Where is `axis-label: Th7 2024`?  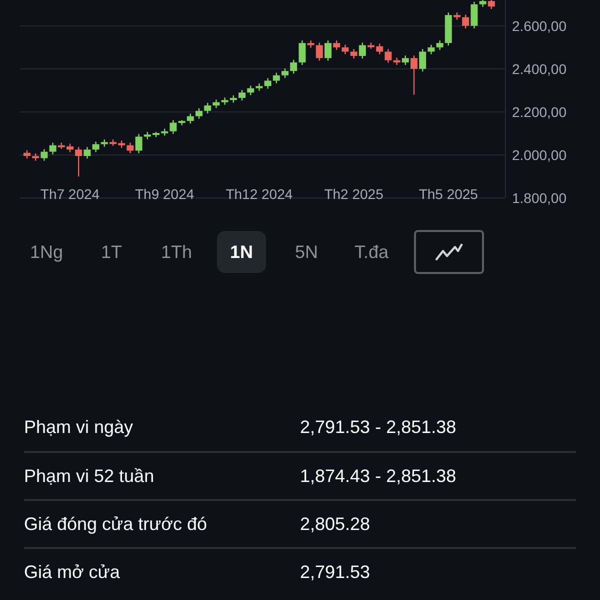 axis-label: Th7 2024 is located at coordinates (70, 194).